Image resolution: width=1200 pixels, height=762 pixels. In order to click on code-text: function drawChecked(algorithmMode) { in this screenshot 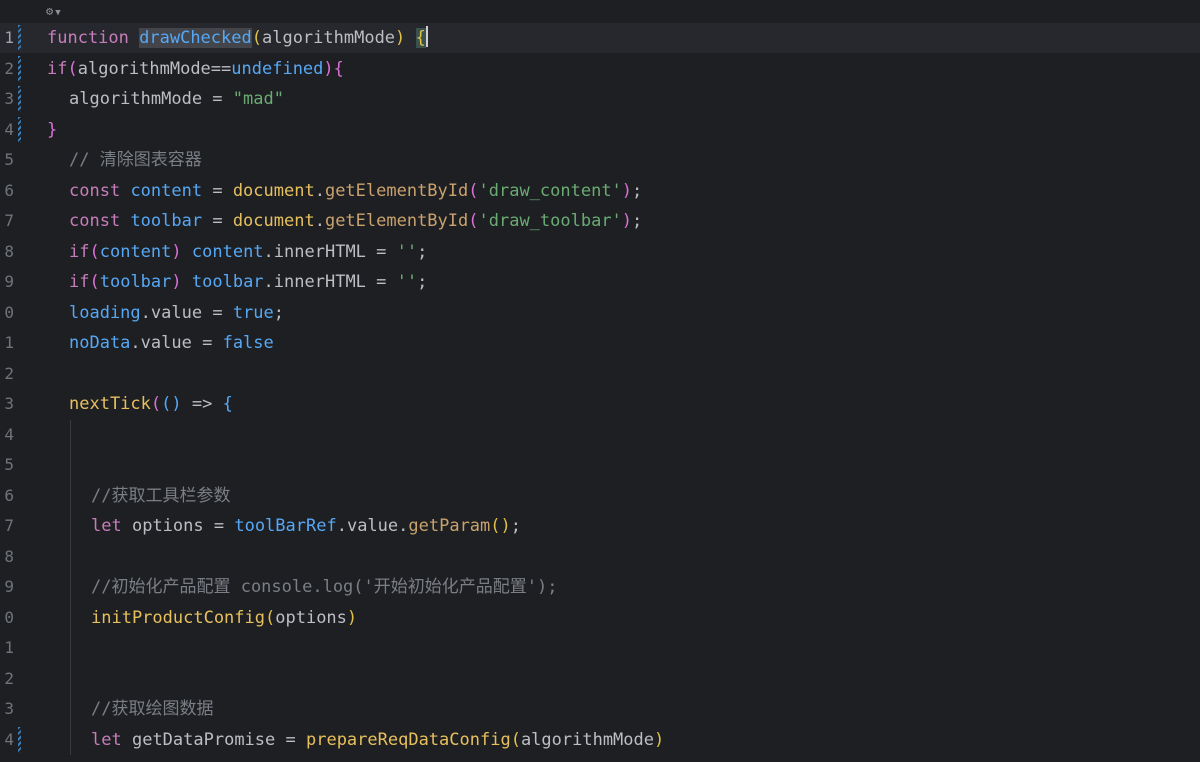, I will do `click(237, 38)`.